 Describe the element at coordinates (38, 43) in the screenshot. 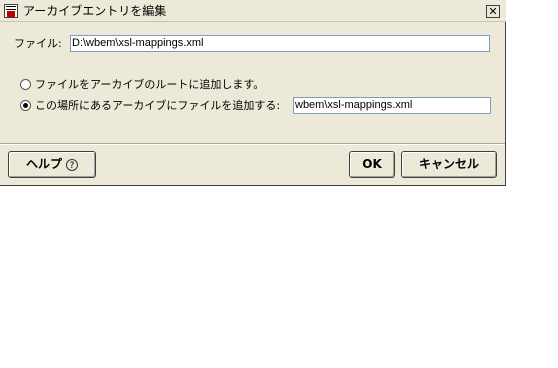

I see `file-label: ファイル:` at that location.